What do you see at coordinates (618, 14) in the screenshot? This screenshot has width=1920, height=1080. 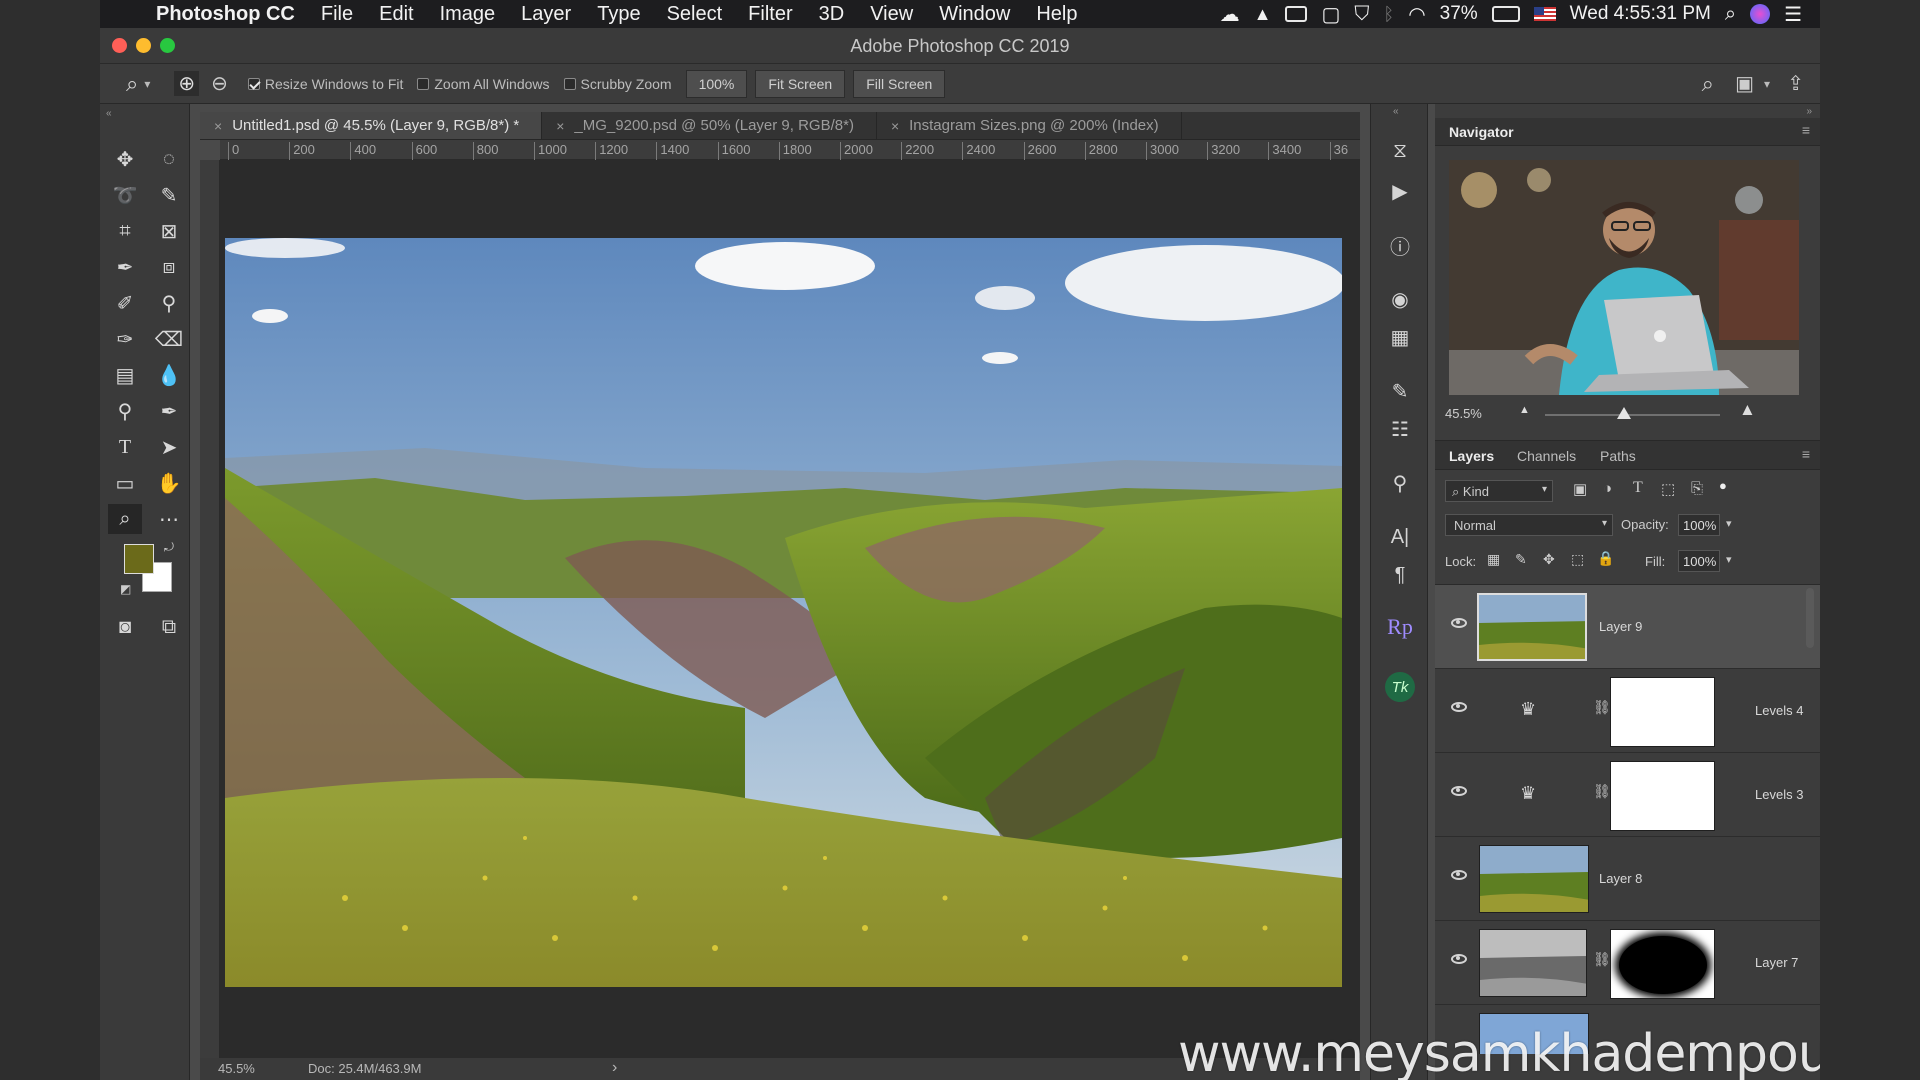 I see `menu-type: Type` at bounding box center [618, 14].